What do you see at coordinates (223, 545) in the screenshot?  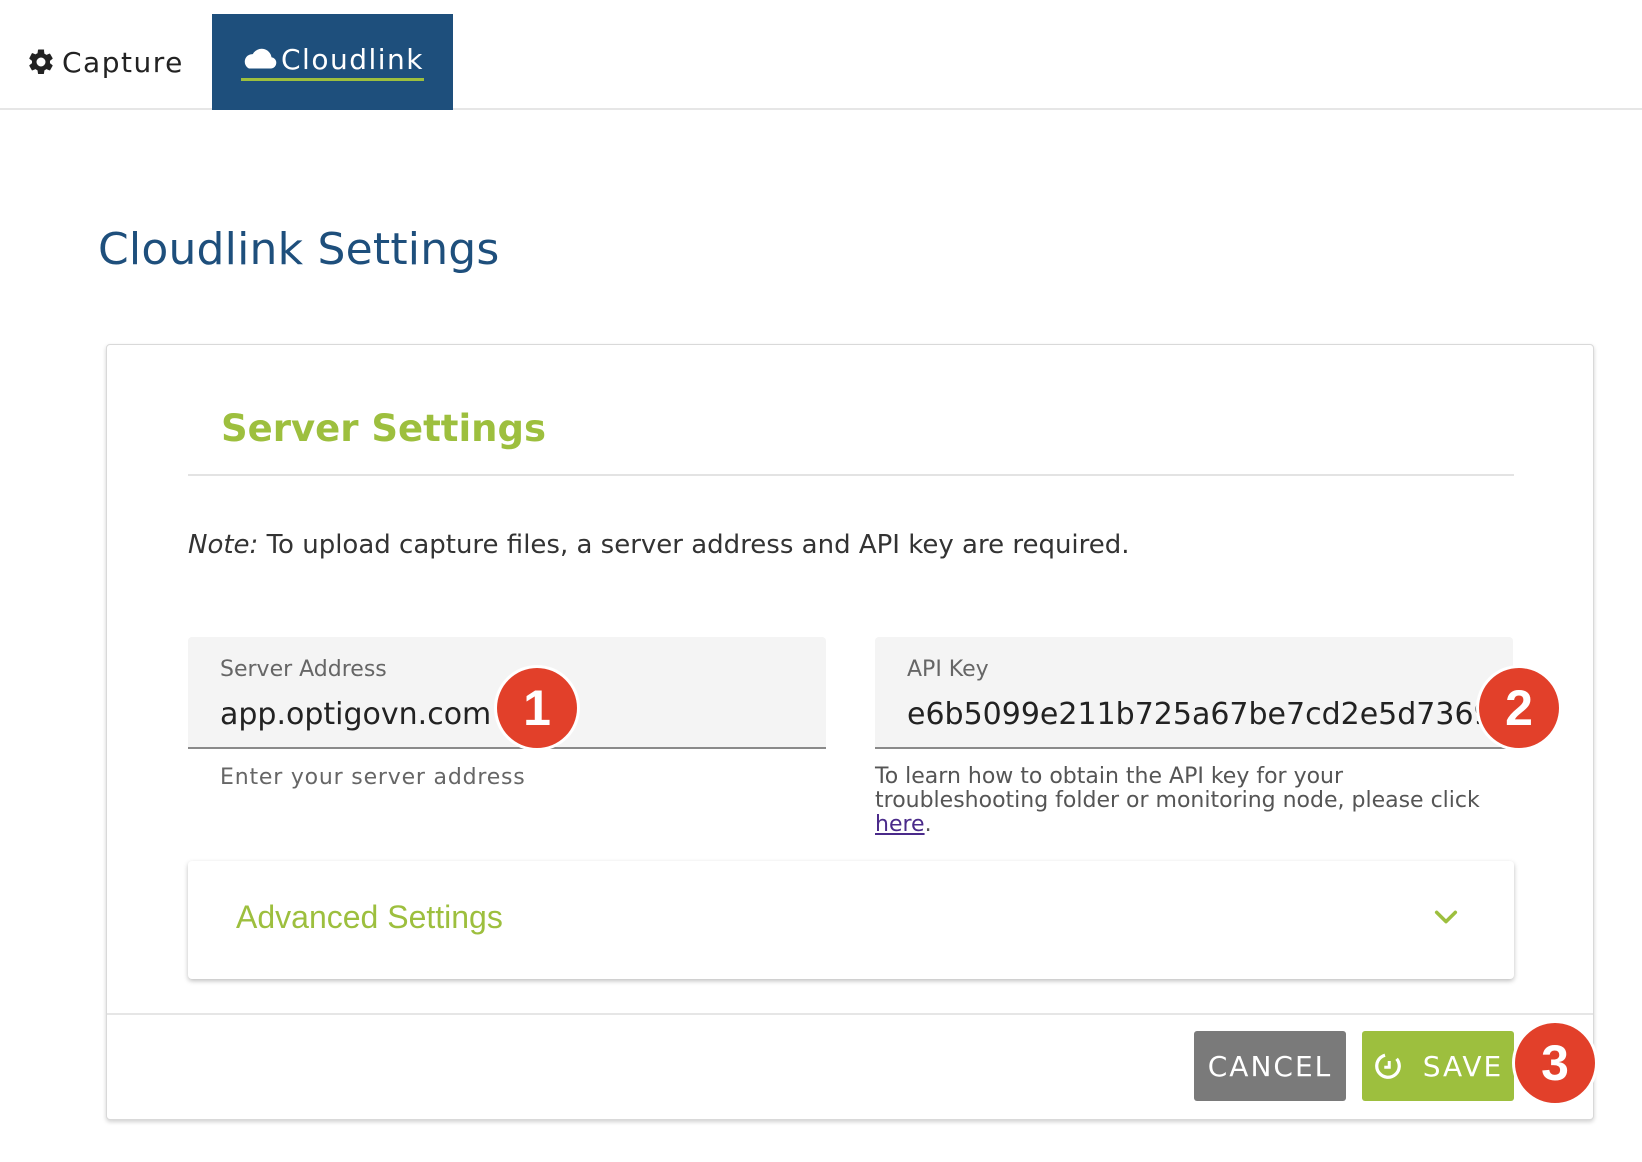 I see `note-prefix: Note:` at bounding box center [223, 545].